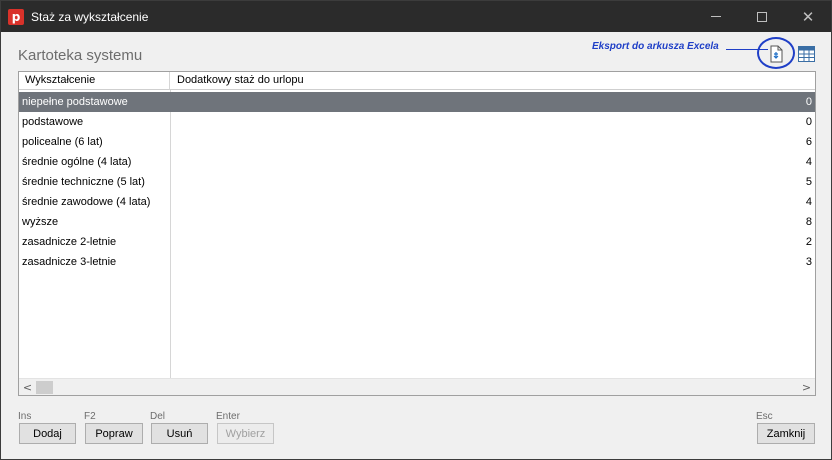  Describe the element at coordinates (90, 17) in the screenshot. I see `window-title: Staż za wykształcenie` at that location.